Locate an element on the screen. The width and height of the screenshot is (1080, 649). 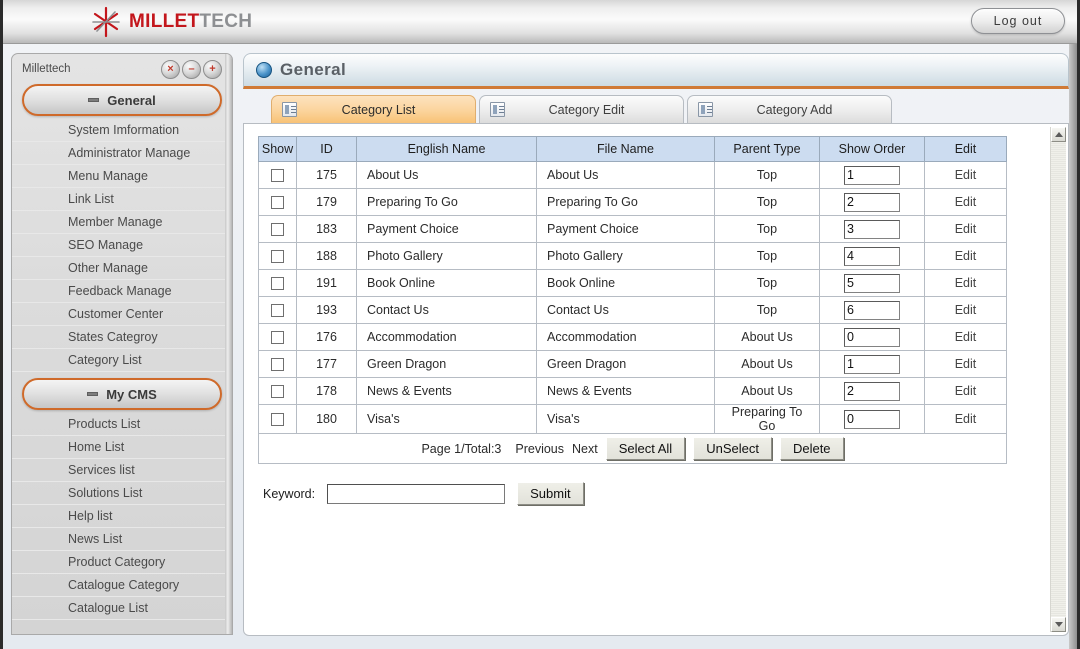
row-edit-cell: Edit is located at coordinates (965, 175).